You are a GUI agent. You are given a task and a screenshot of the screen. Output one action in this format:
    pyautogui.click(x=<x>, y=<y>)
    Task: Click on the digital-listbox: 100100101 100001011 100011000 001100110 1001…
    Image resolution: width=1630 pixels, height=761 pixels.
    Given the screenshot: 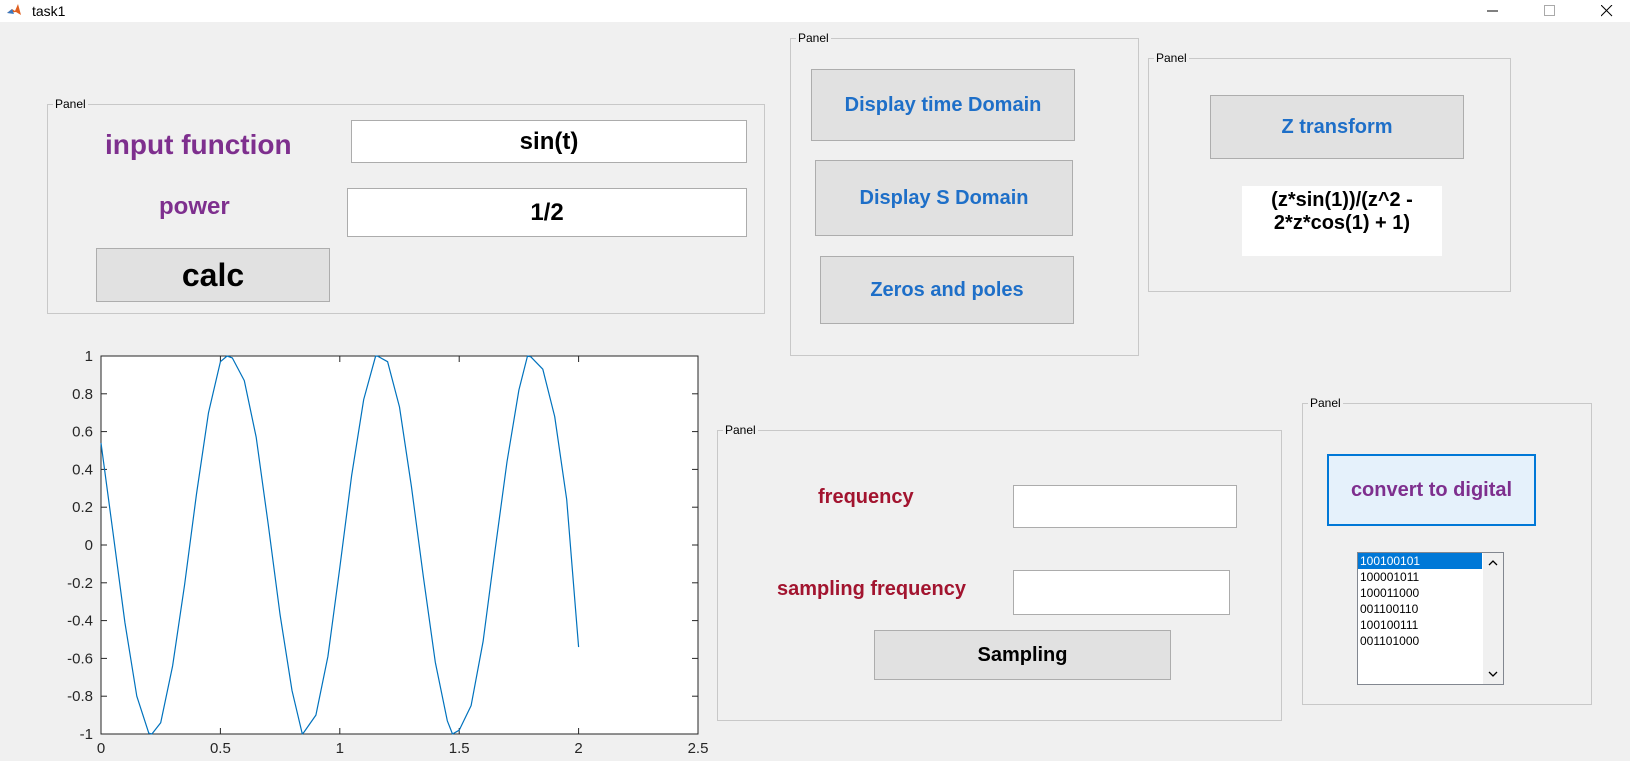 What is the action you would take?
    pyautogui.click(x=1430, y=618)
    